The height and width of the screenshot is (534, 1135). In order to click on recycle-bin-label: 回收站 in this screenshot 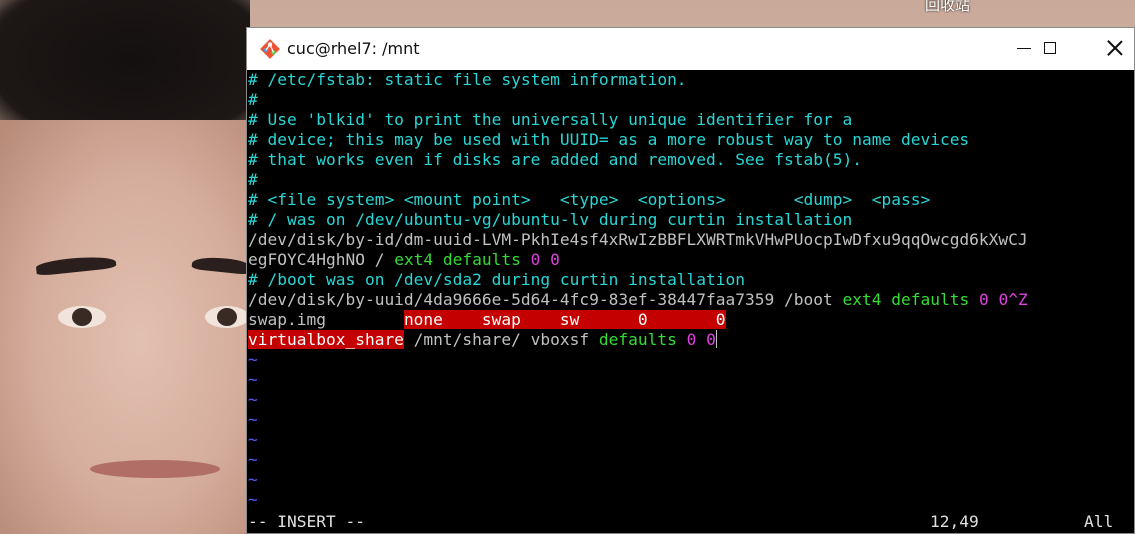, I will do `click(947, 7)`.